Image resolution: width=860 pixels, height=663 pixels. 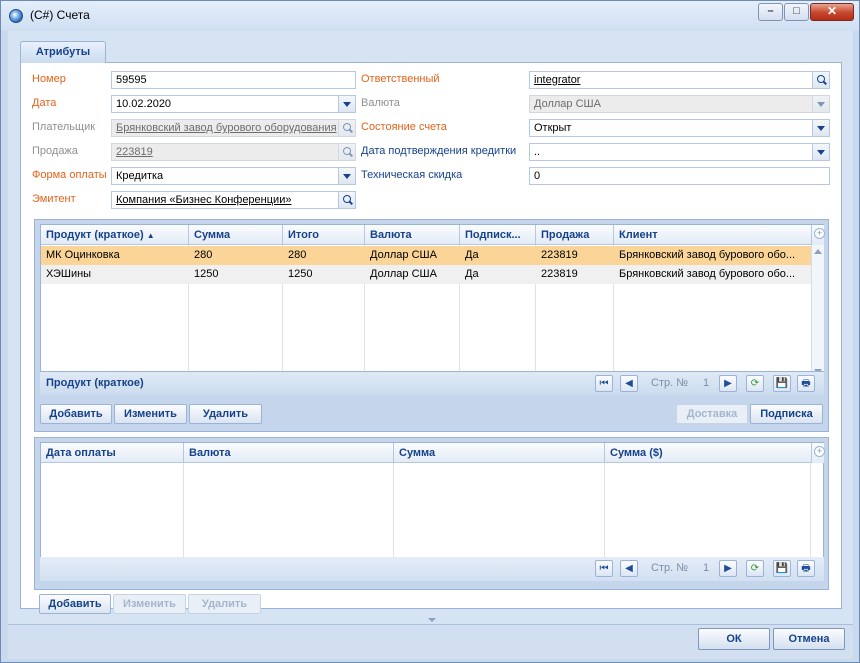 What do you see at coordinates (131, 80) in the screenshot?
I see `number-value: 59595` at bounding box center [131, 80].